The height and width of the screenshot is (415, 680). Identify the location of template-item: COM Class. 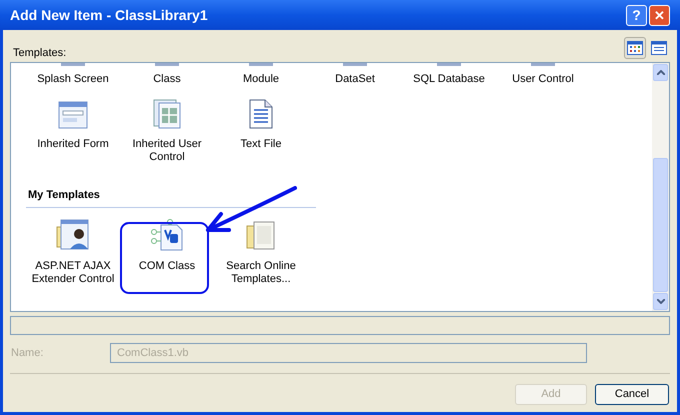
(167, 247).